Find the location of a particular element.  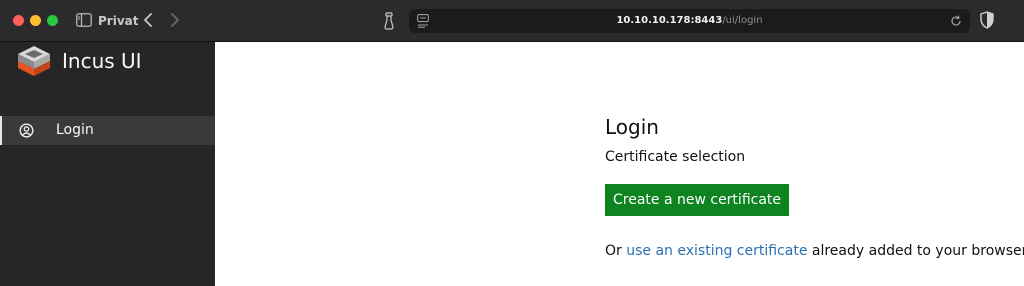

browser-toolbar: Privat 10.10.10.178:8443/ui/login is located at coordinates (512, 21).